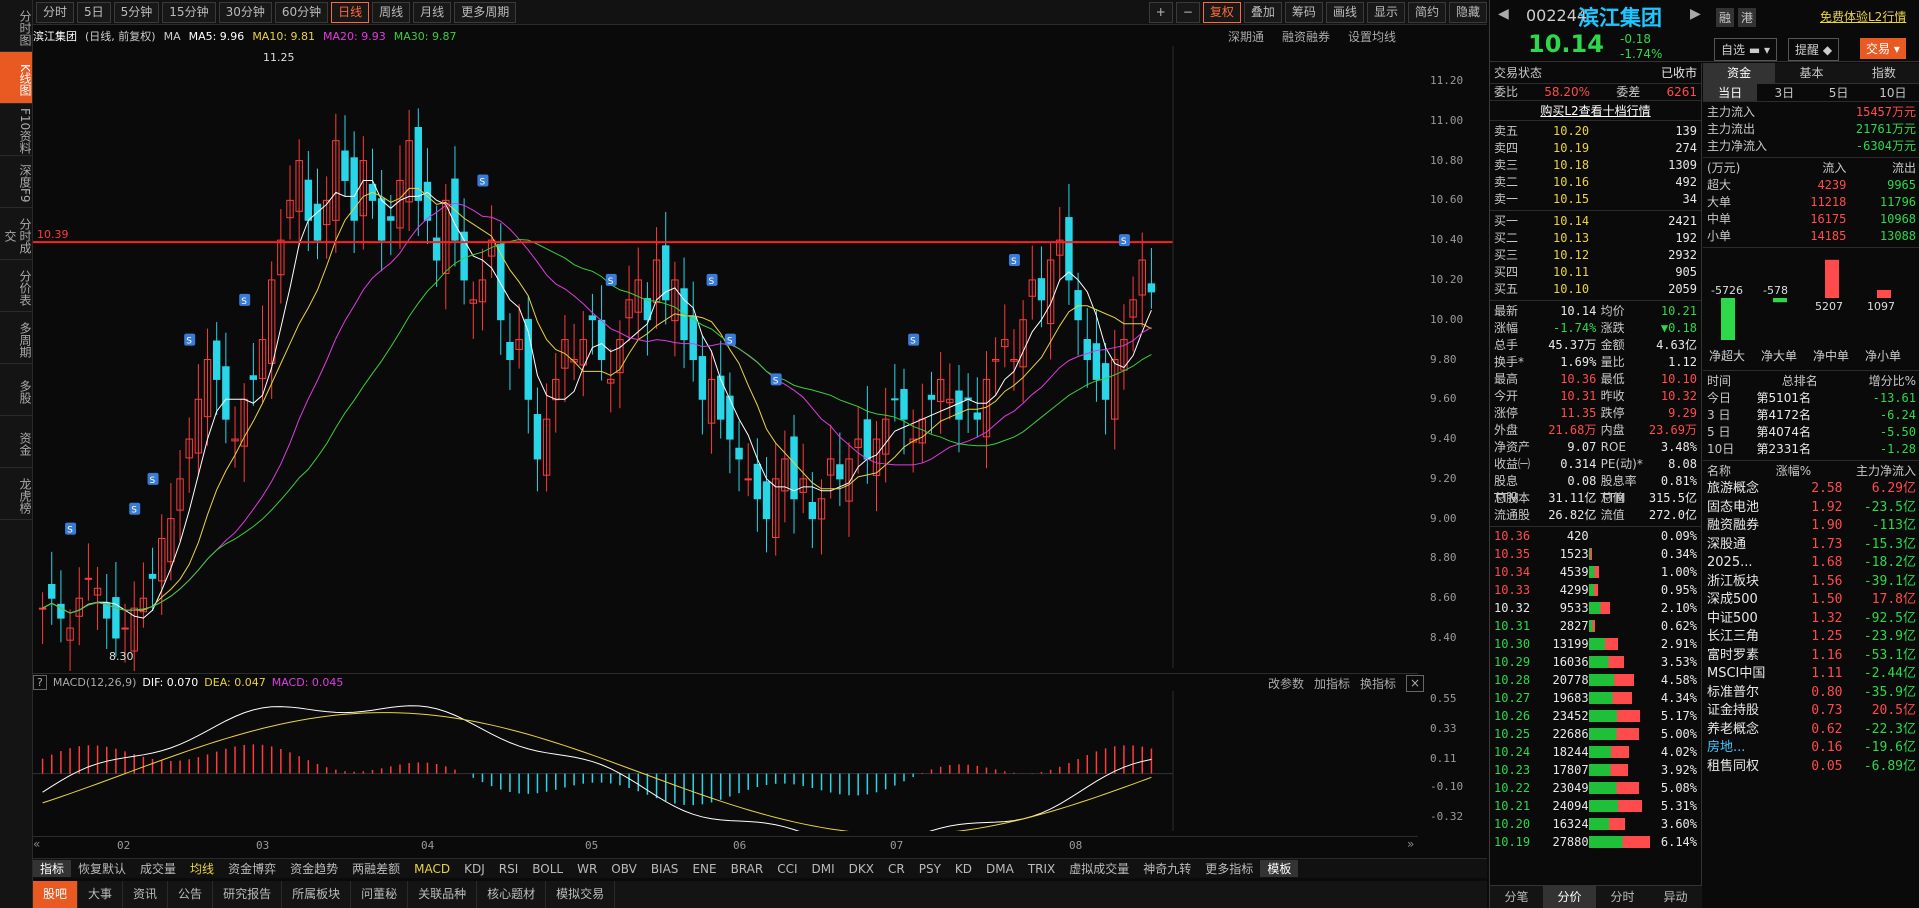 Image resolution: width=1919 pixels, height=908 pixels. Describe the element at coordinates (1099, 868) in the screenshot. I see `indicator-tab-24: 虚拟成交量` at that location.